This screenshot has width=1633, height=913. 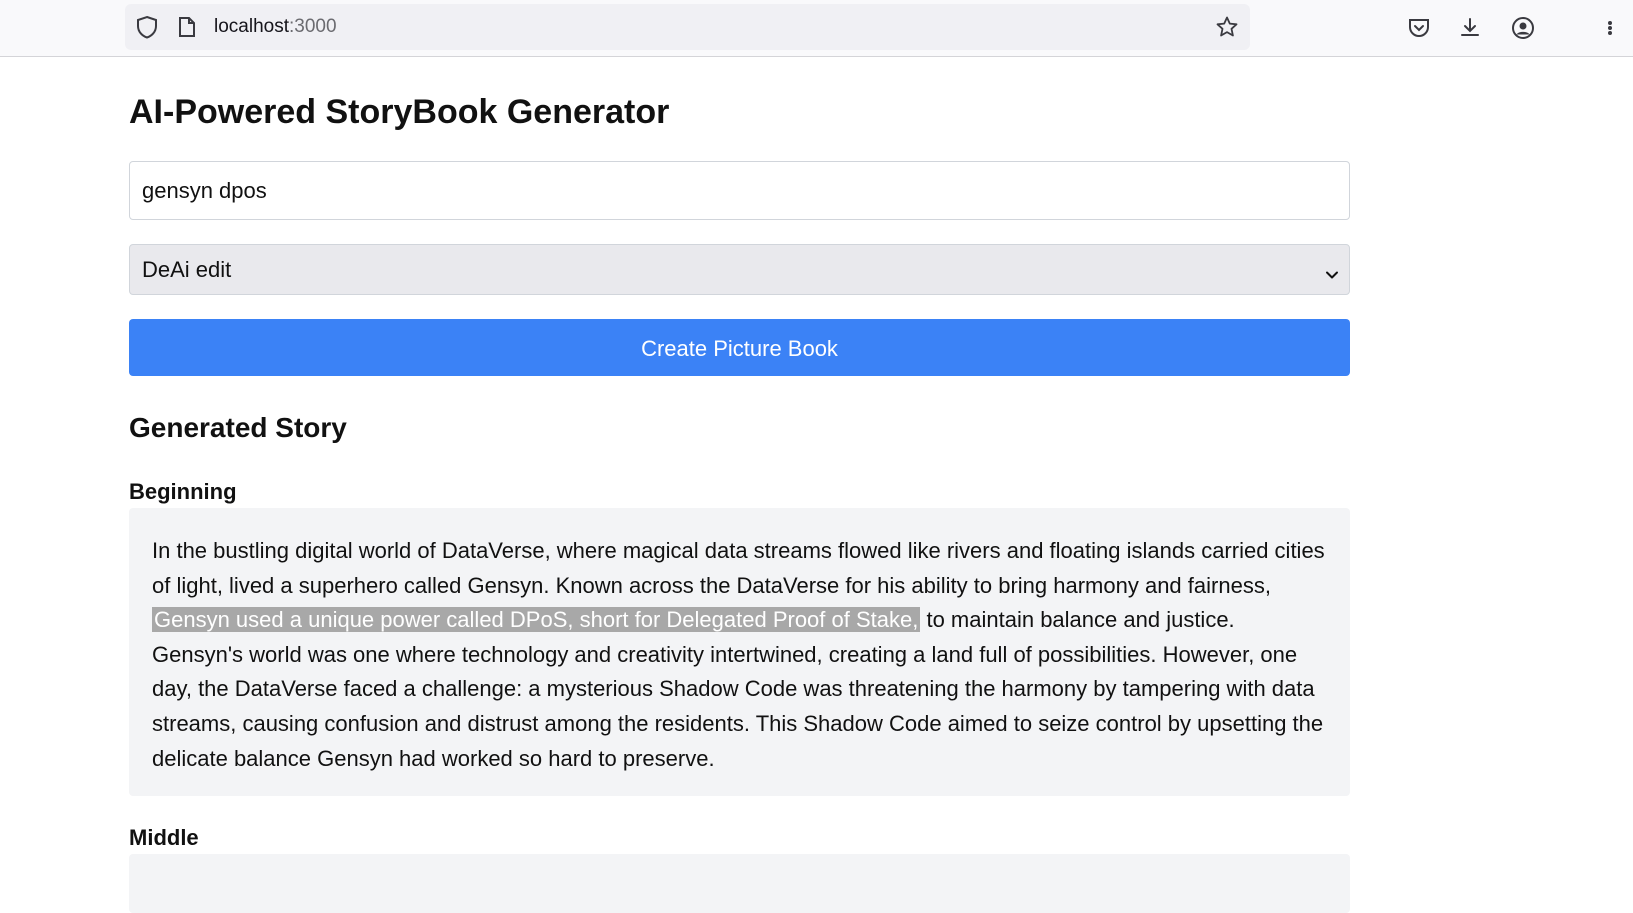 I want to click on account-icon, so click(x=1523, y=28).